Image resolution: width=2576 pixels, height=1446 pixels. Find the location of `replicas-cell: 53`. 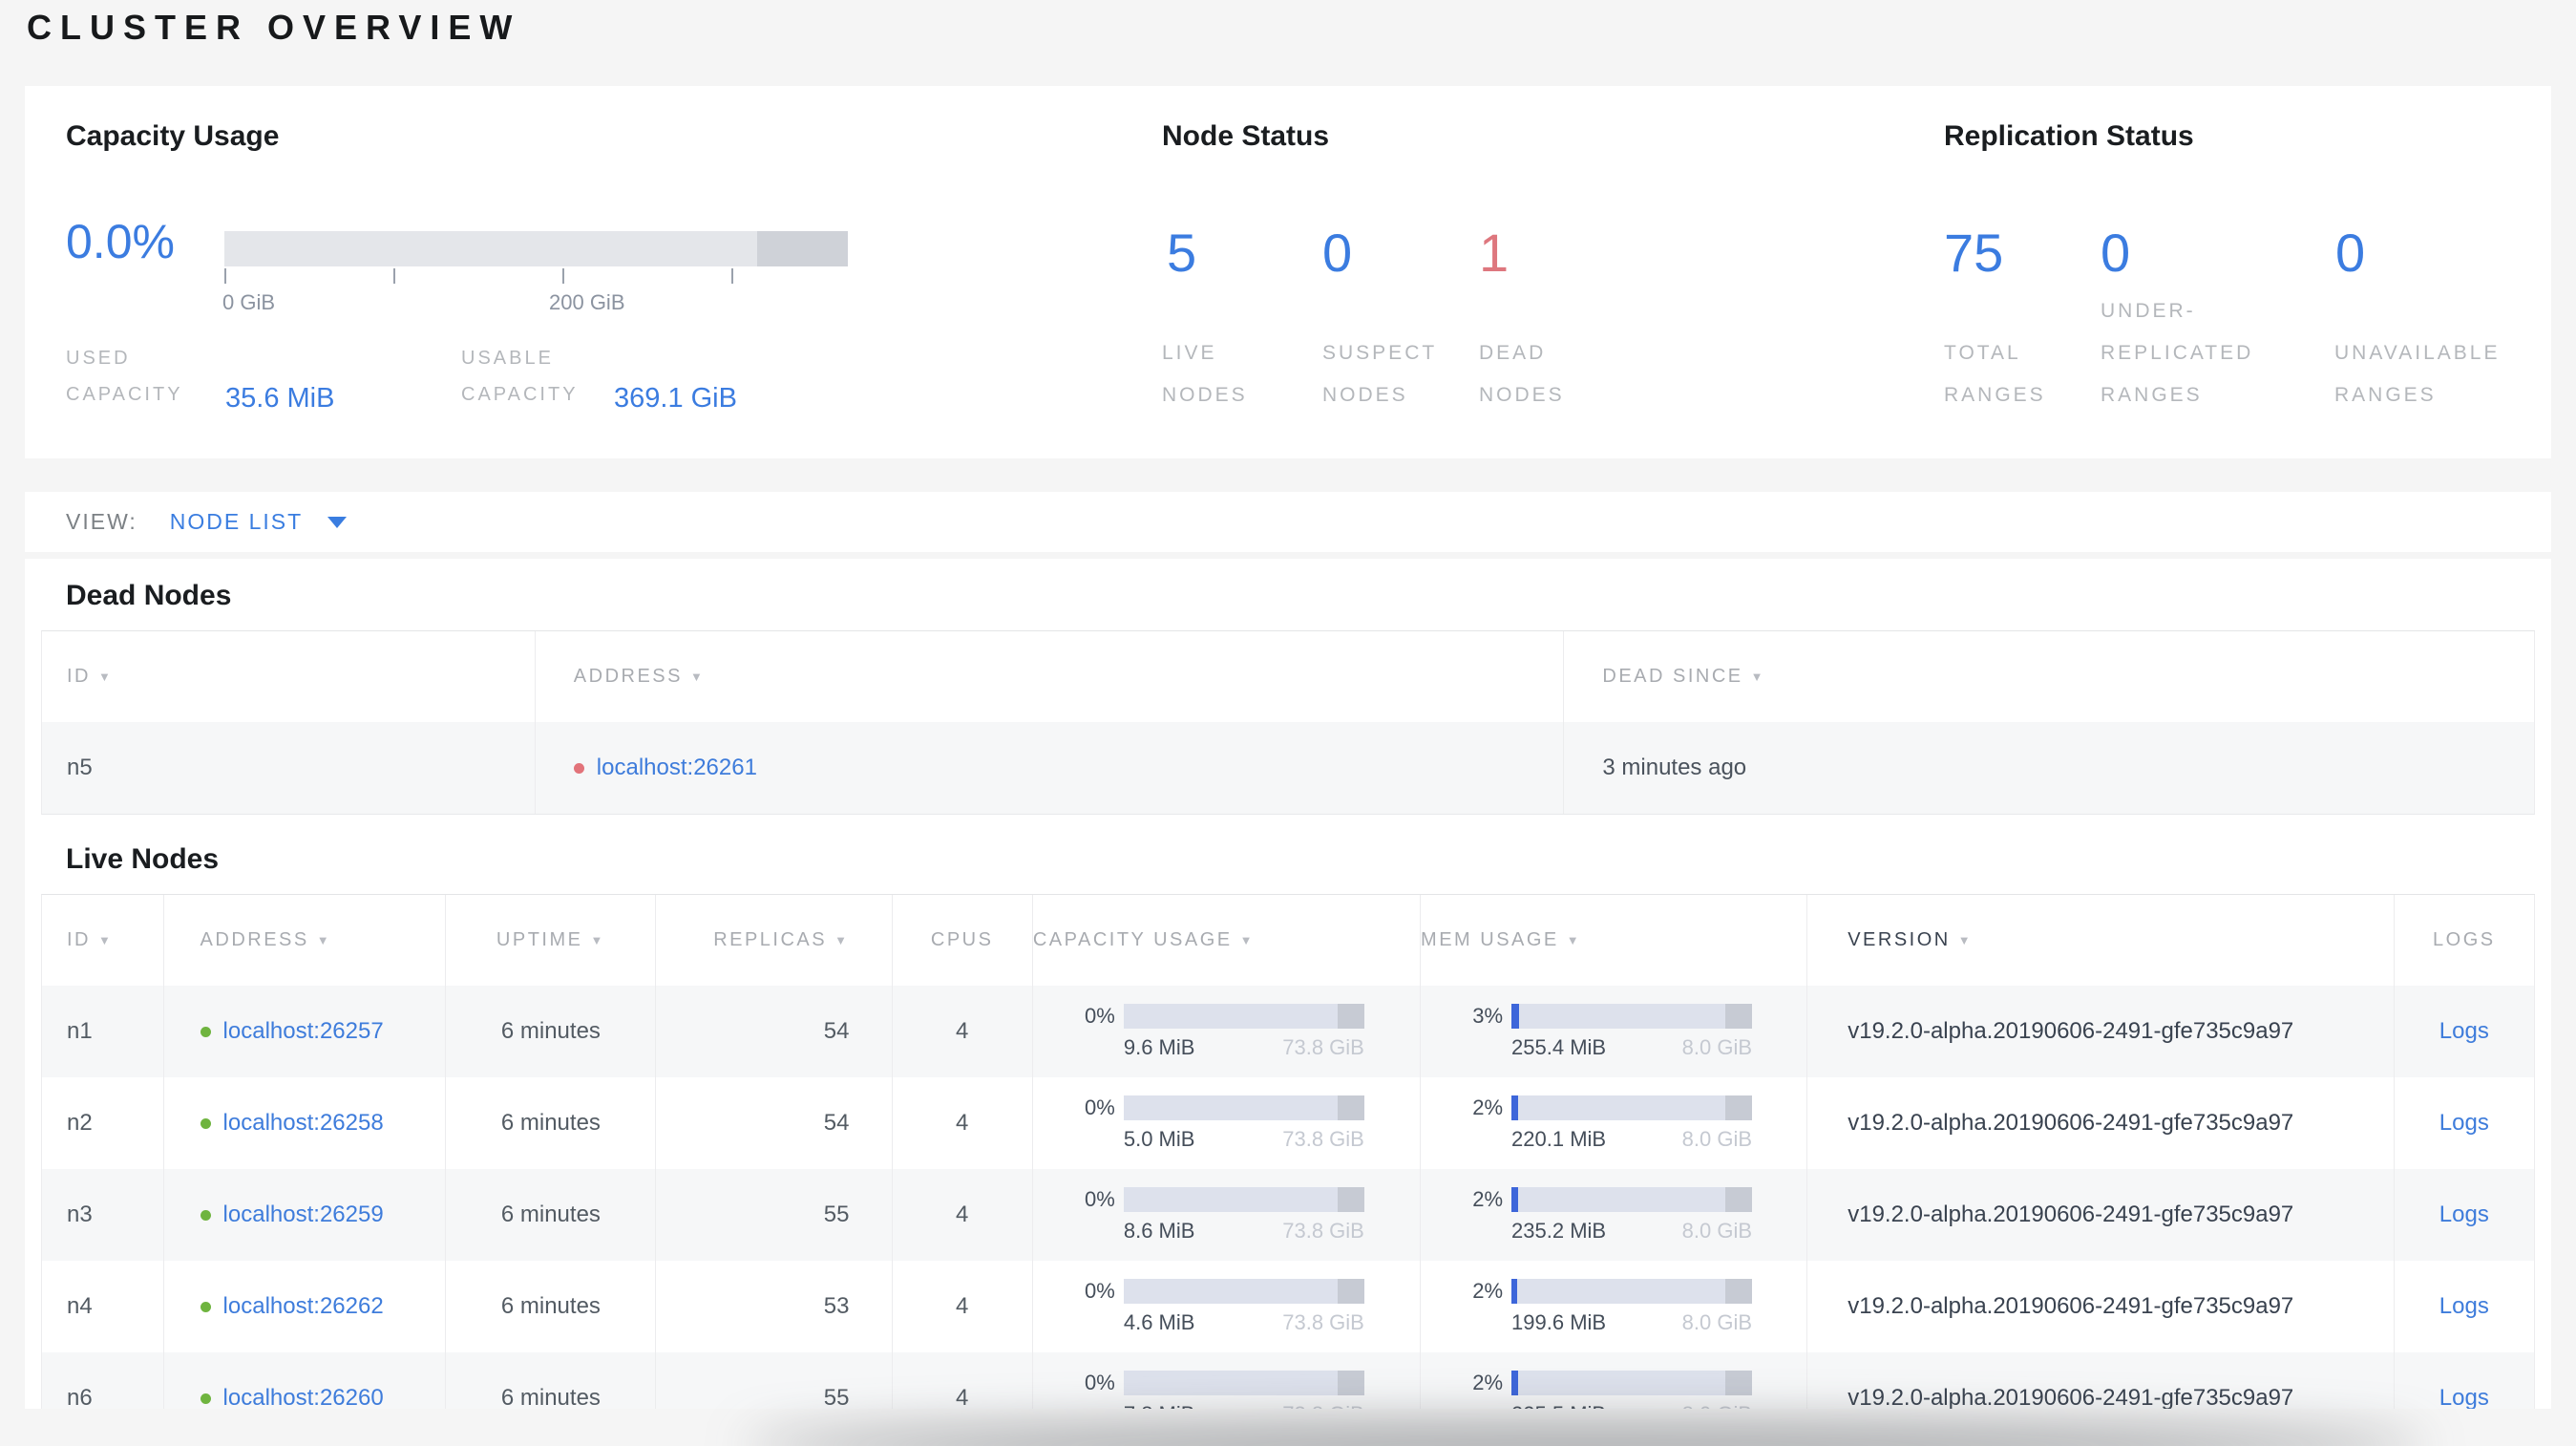

replicas-cell: 53 is located at coordinates (774, 1306).